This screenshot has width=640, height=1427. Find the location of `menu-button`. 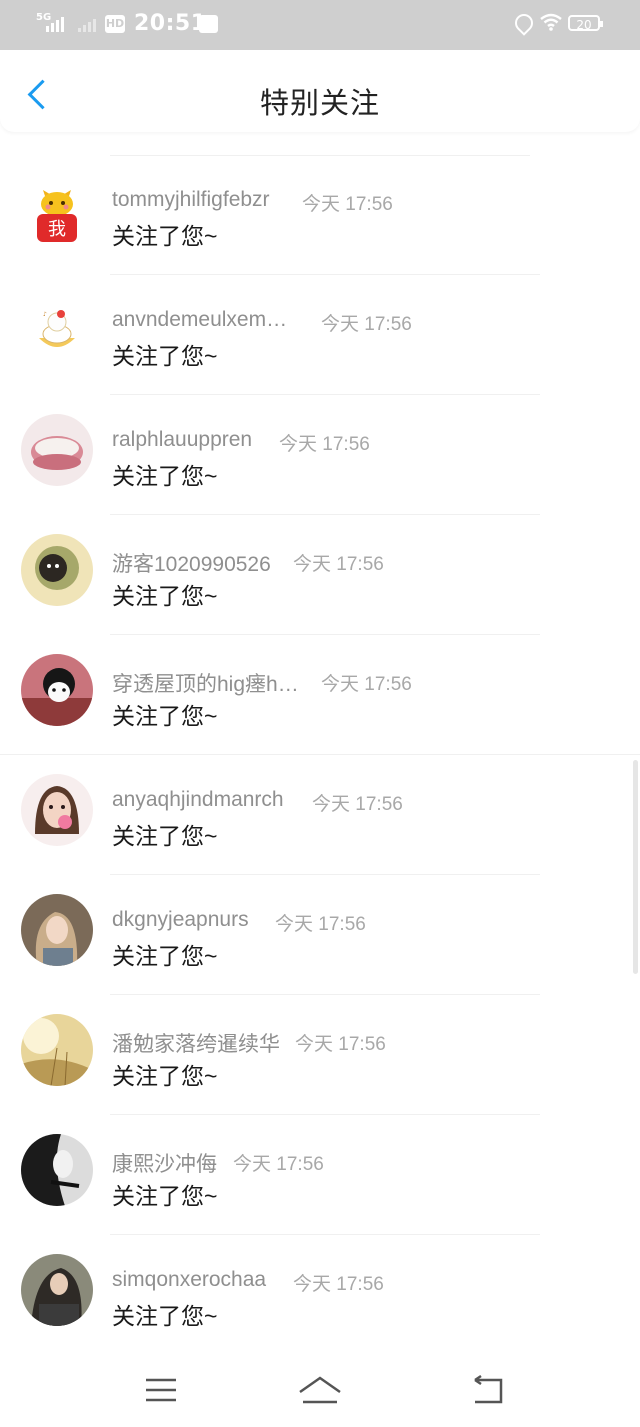

menu-button is located at coordinates (161, 1390).